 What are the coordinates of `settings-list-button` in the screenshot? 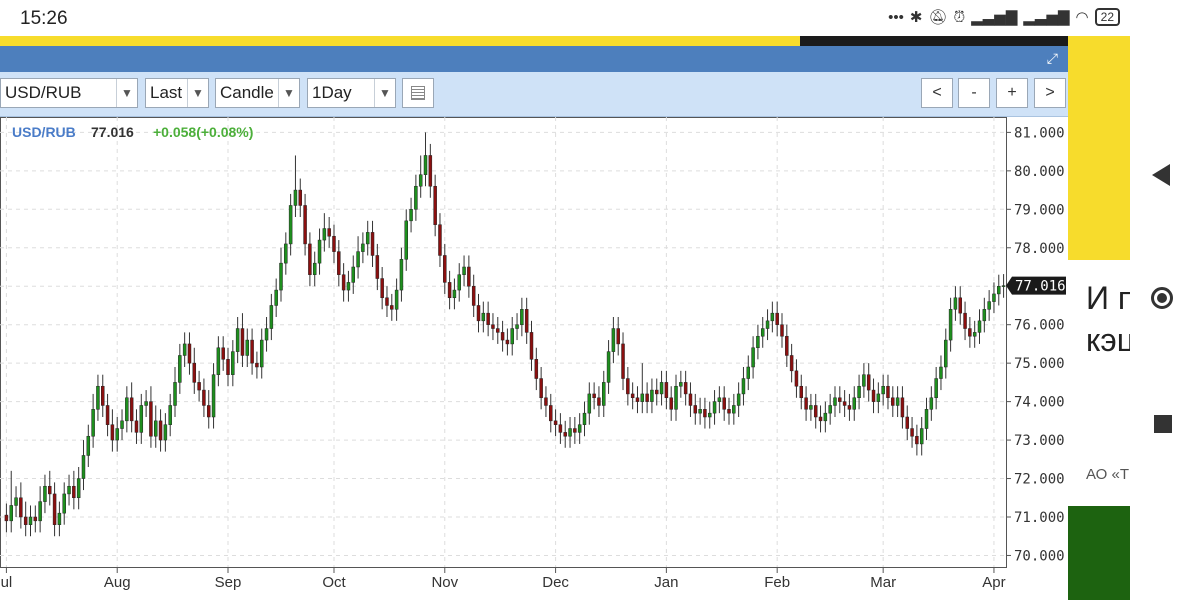 It's located at (418, 93).